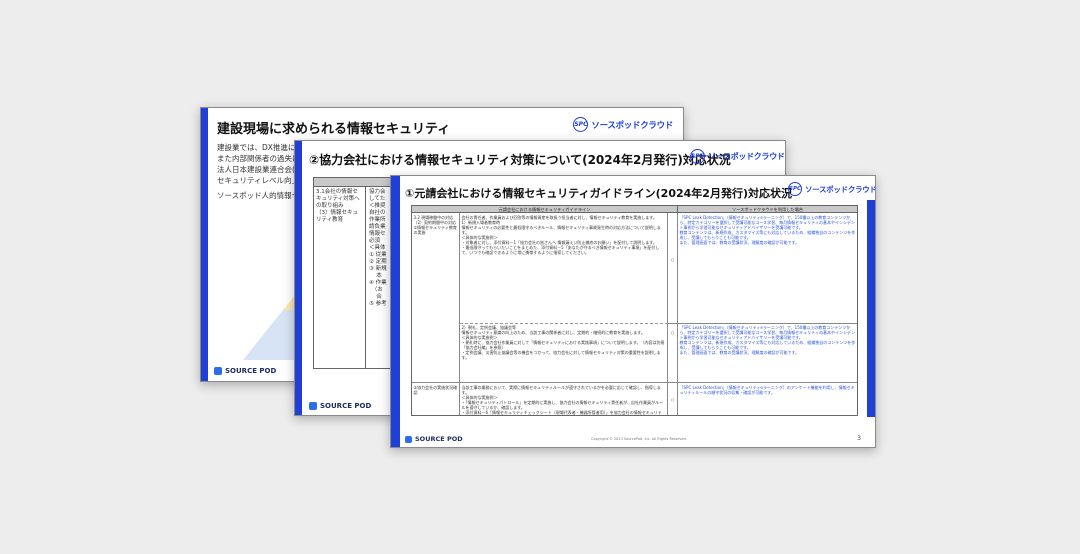 The width and height of the screenshot is (1080, 554). What do you see at coordinates (356, 182) in the screenshot?
I see `table-header: 協` at bounding box center [356, 182].